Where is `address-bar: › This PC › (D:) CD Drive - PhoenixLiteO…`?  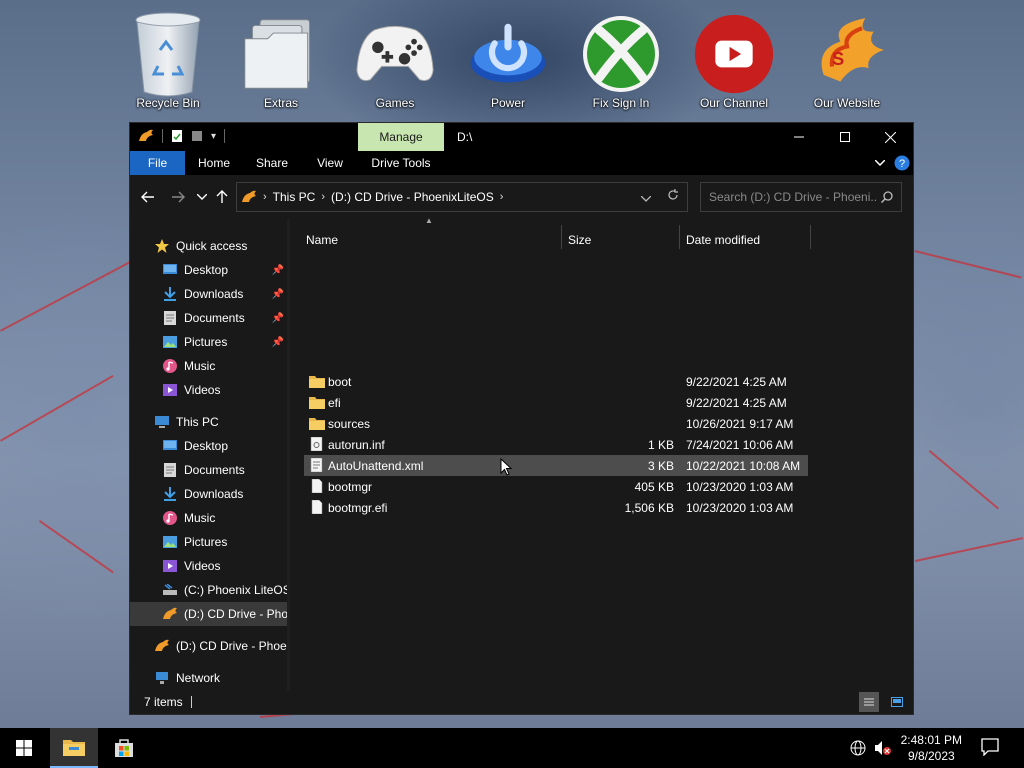 address-bar: › This PC › (D:) CD Drive - PhoenixLiteO… is located at coordinates (462, 197).